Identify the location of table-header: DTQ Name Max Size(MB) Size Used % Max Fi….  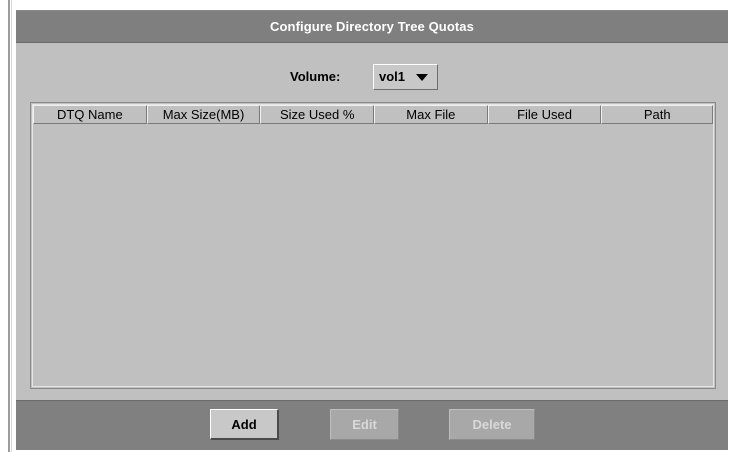
(373, 114).